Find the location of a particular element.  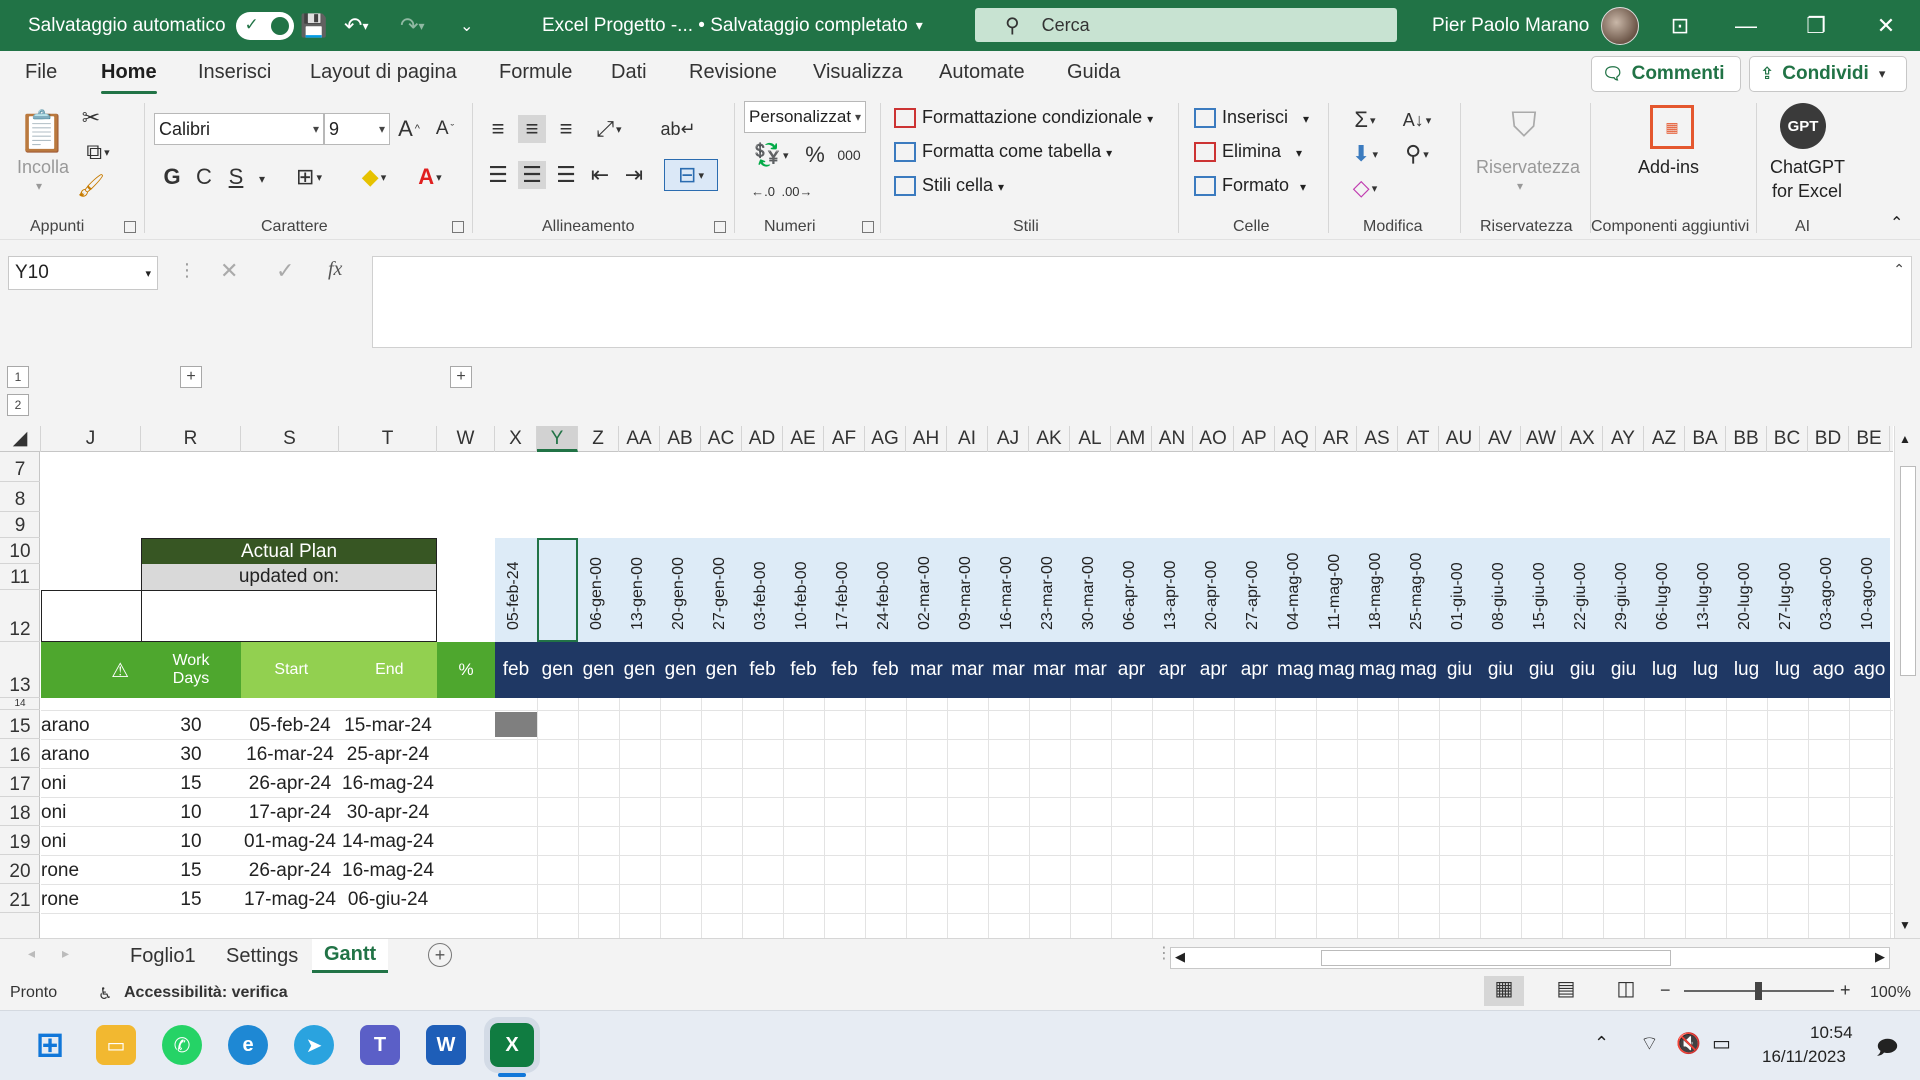

scroll-down-icon: ▼ is located at coordinates (1905, 925).